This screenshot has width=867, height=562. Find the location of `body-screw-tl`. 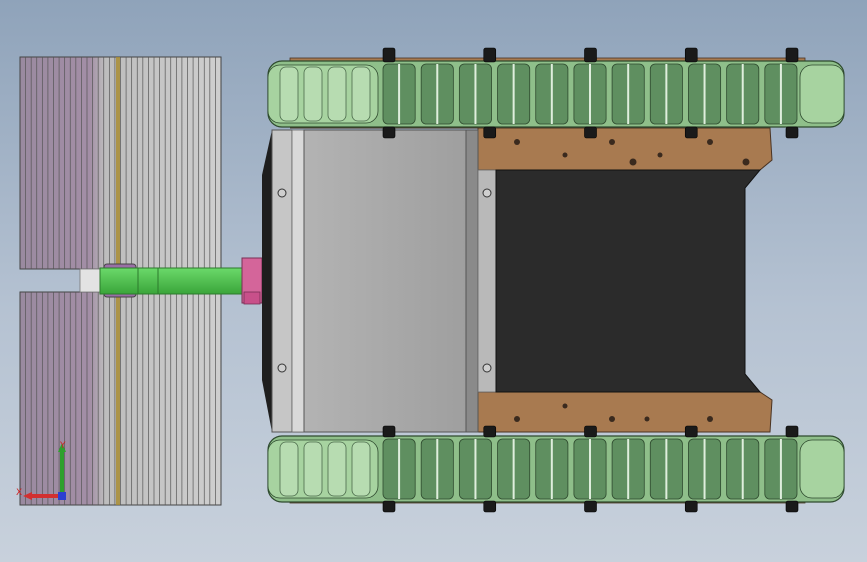

body-screw-tl is located at coordinates (282, 193).